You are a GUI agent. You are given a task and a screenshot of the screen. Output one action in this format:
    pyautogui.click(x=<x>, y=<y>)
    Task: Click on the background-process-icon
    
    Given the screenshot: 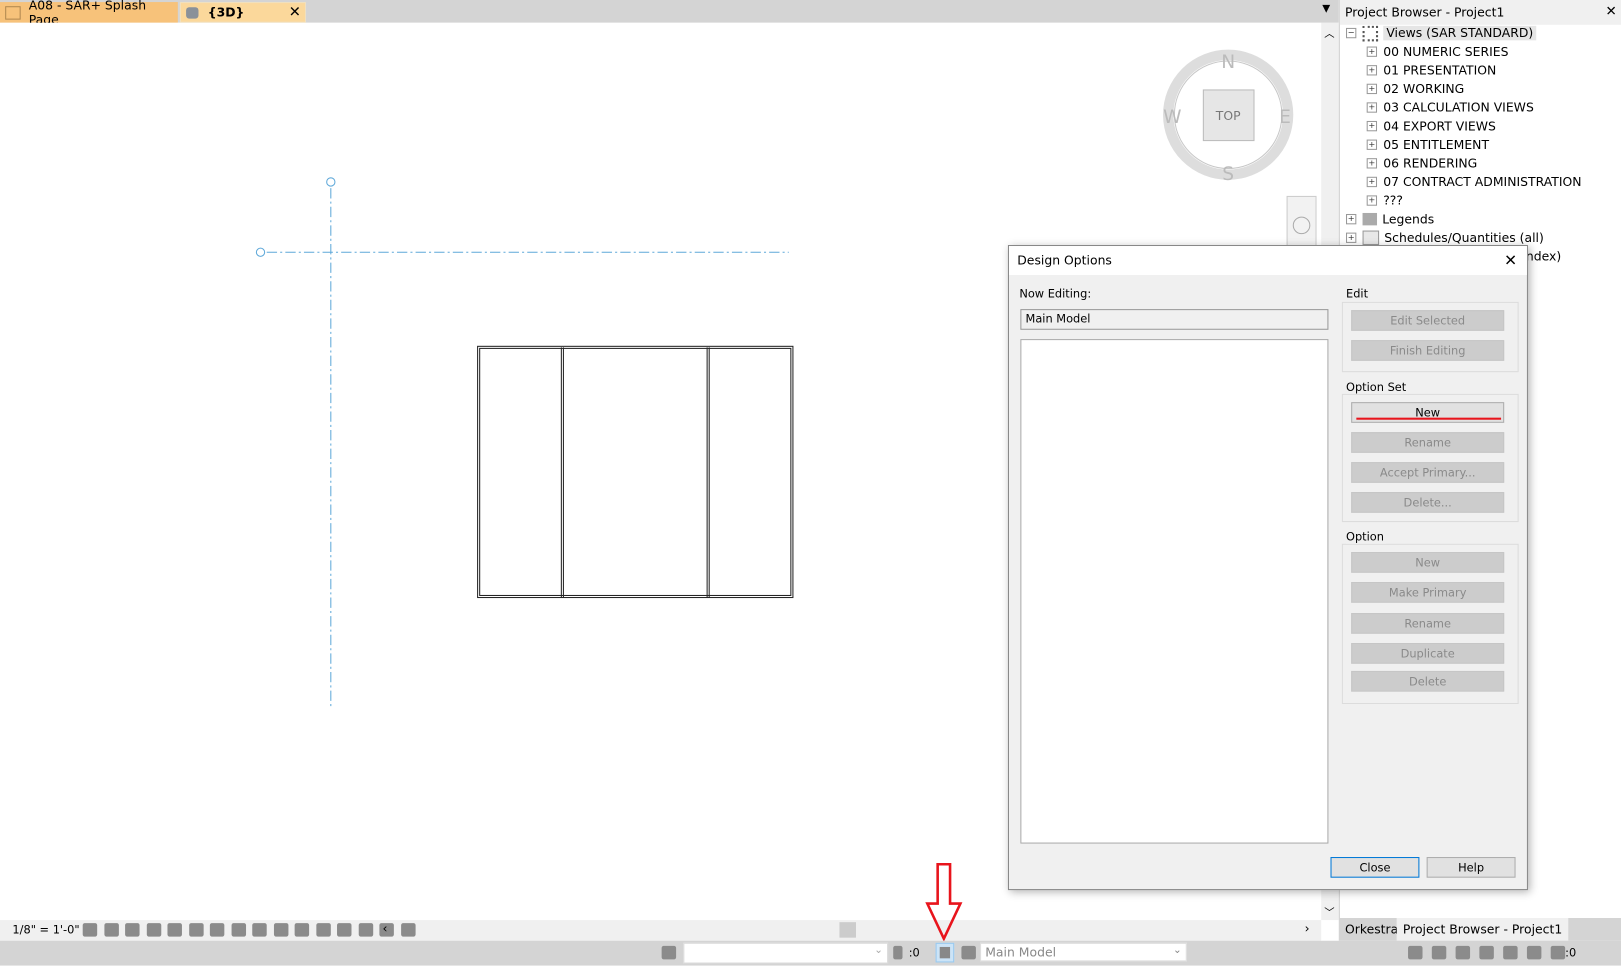 What is the action you would take?
    pyautogui.click(x=1534, y=952)
    